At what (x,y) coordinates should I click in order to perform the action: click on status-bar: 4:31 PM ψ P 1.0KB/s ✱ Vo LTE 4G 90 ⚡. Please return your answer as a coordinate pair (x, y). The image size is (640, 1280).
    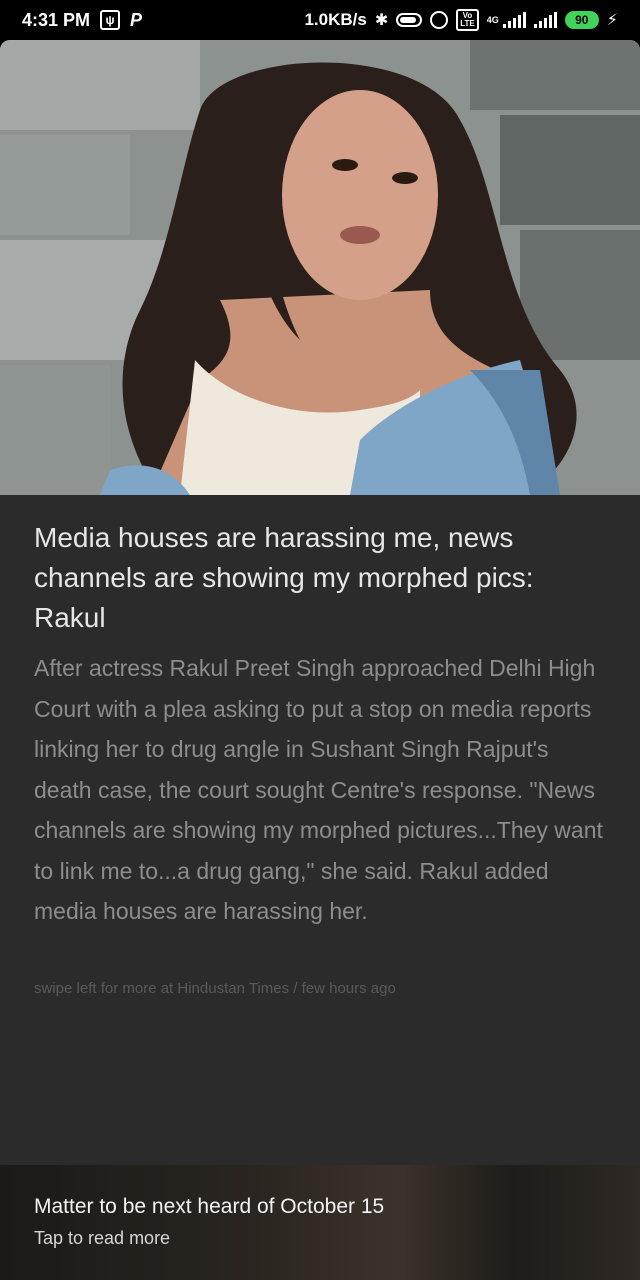
    Looking at the image, I should click on (320, 20).